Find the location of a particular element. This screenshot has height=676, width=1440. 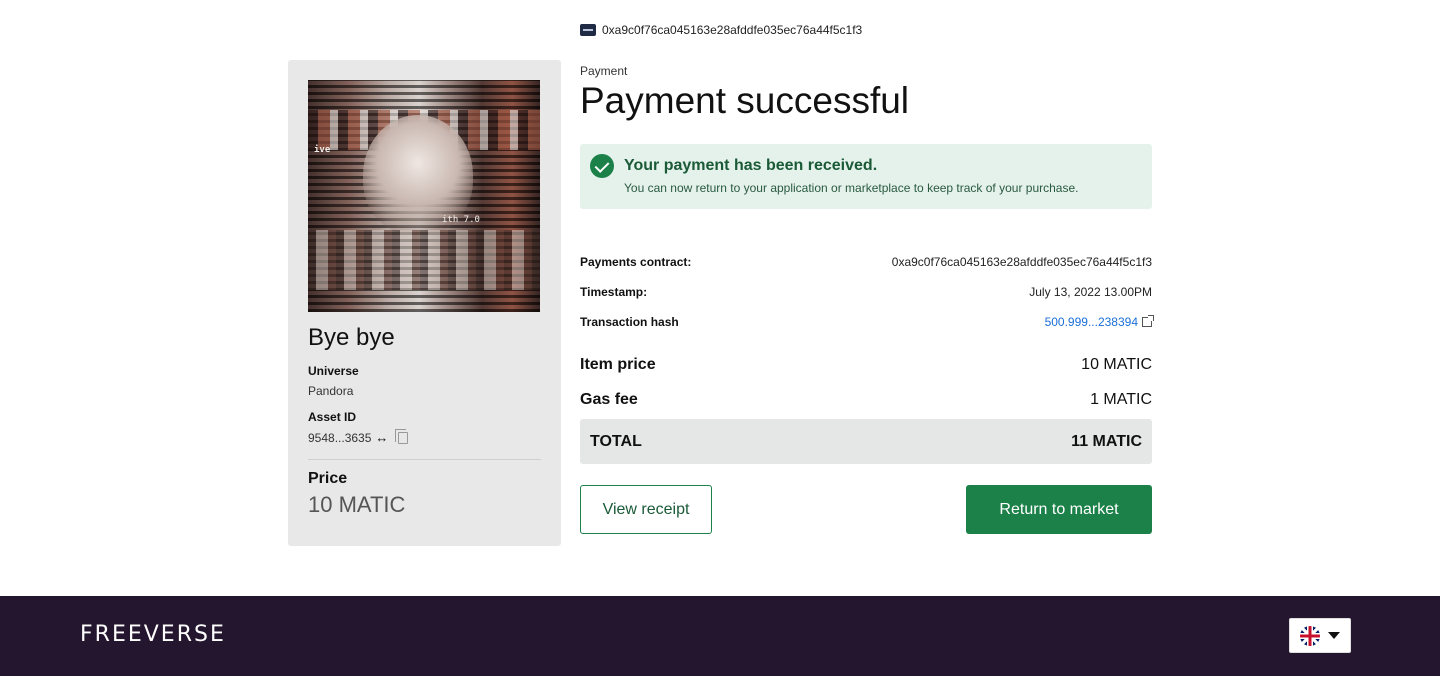

detail-row-timestamp: Timestamp: July 13, 2022 13.00PM is located at coordinates (866, 292).